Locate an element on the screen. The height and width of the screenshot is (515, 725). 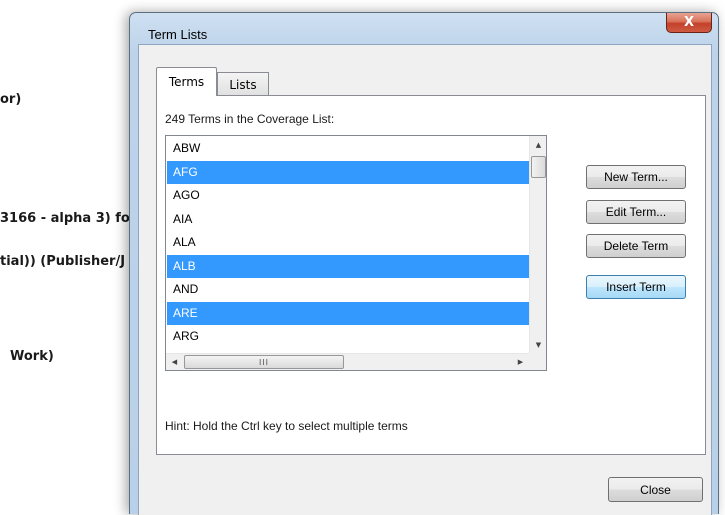
list-item: AFG is located at coordinates (348, 172).